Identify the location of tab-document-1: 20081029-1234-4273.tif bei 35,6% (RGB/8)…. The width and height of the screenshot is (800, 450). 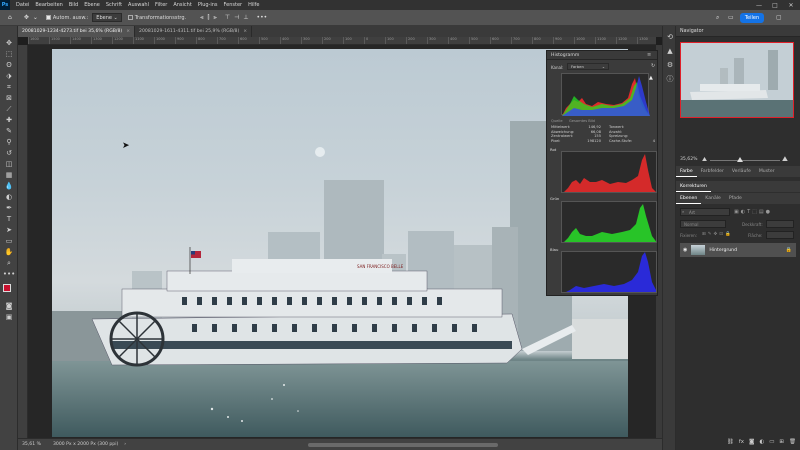
(77, 31).